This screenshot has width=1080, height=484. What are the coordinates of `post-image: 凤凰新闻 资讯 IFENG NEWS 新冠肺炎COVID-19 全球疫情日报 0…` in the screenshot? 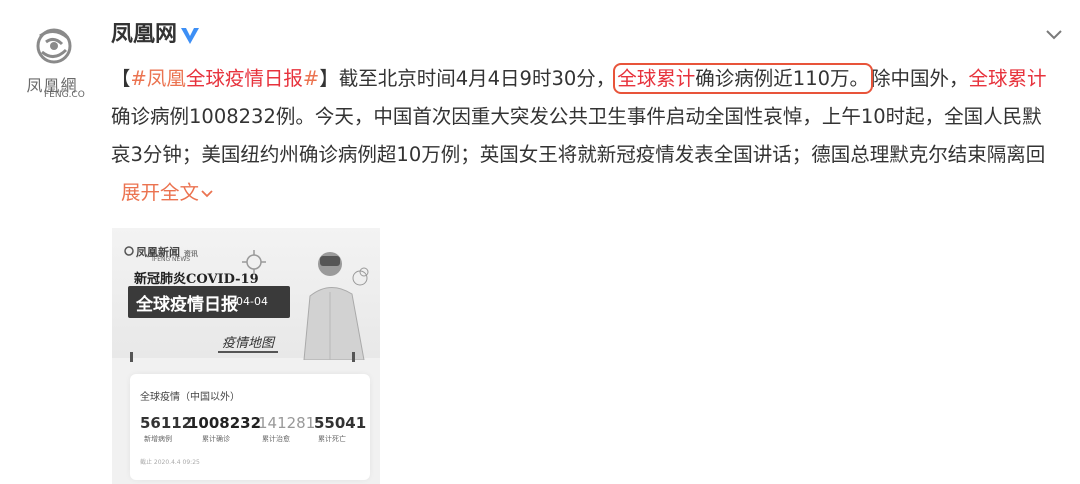 It's located at (246, 356).